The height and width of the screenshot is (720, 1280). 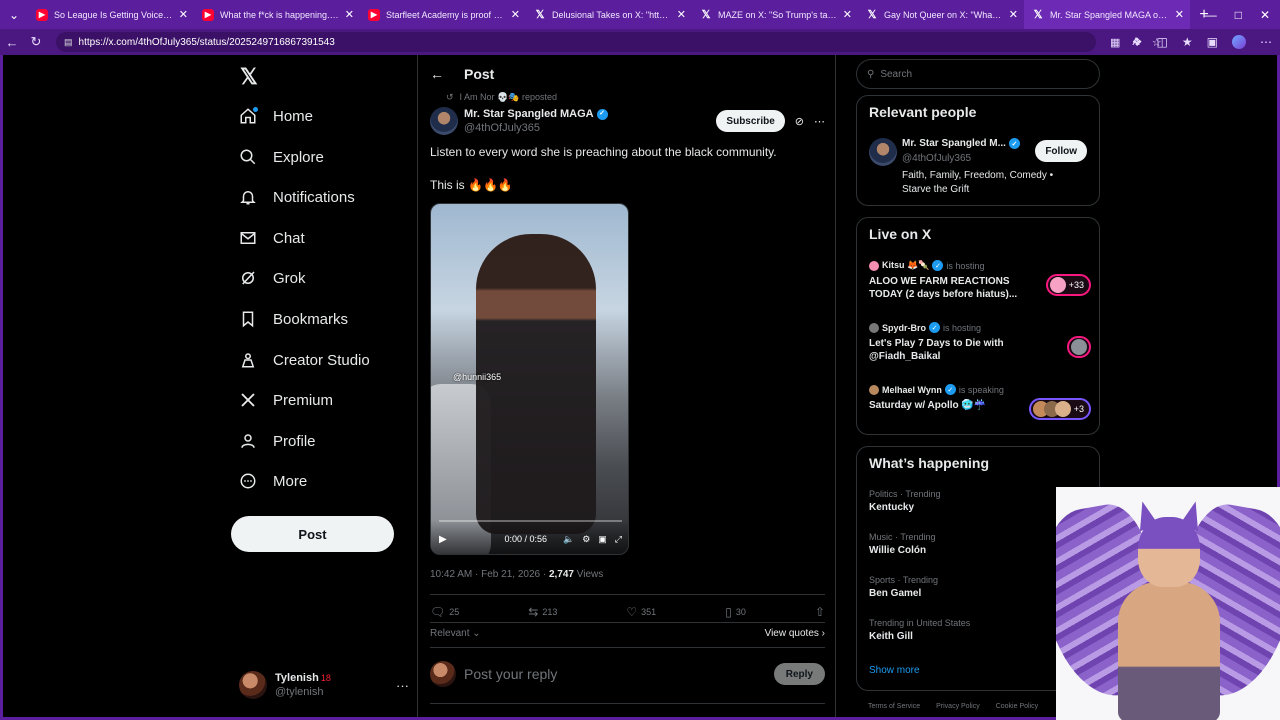 I want to click on browser-tab: ▶ Starfleet Academy is proof Hollyw ✕, so click(x=443, y=14).